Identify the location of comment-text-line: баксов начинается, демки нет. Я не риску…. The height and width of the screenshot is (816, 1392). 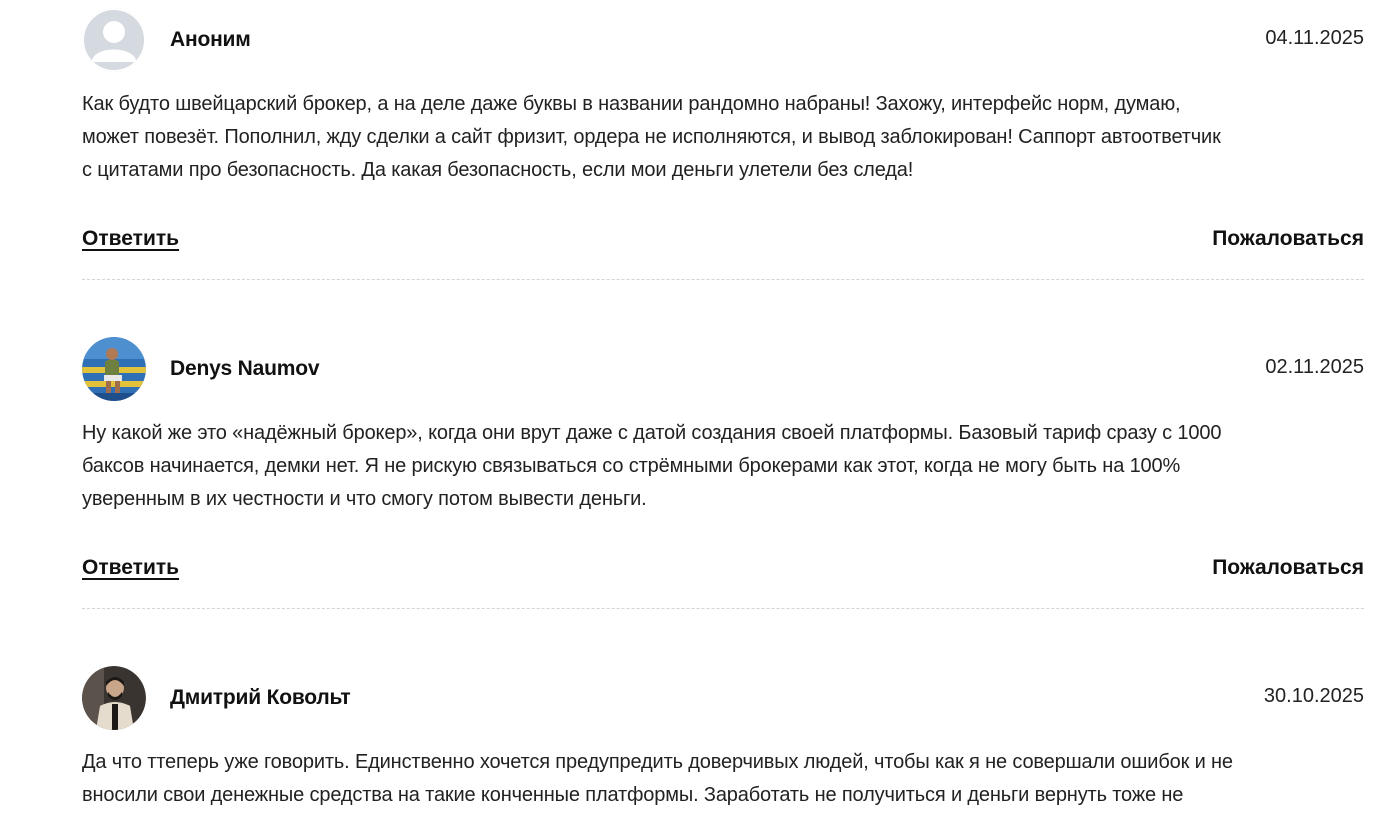
(631, 466).